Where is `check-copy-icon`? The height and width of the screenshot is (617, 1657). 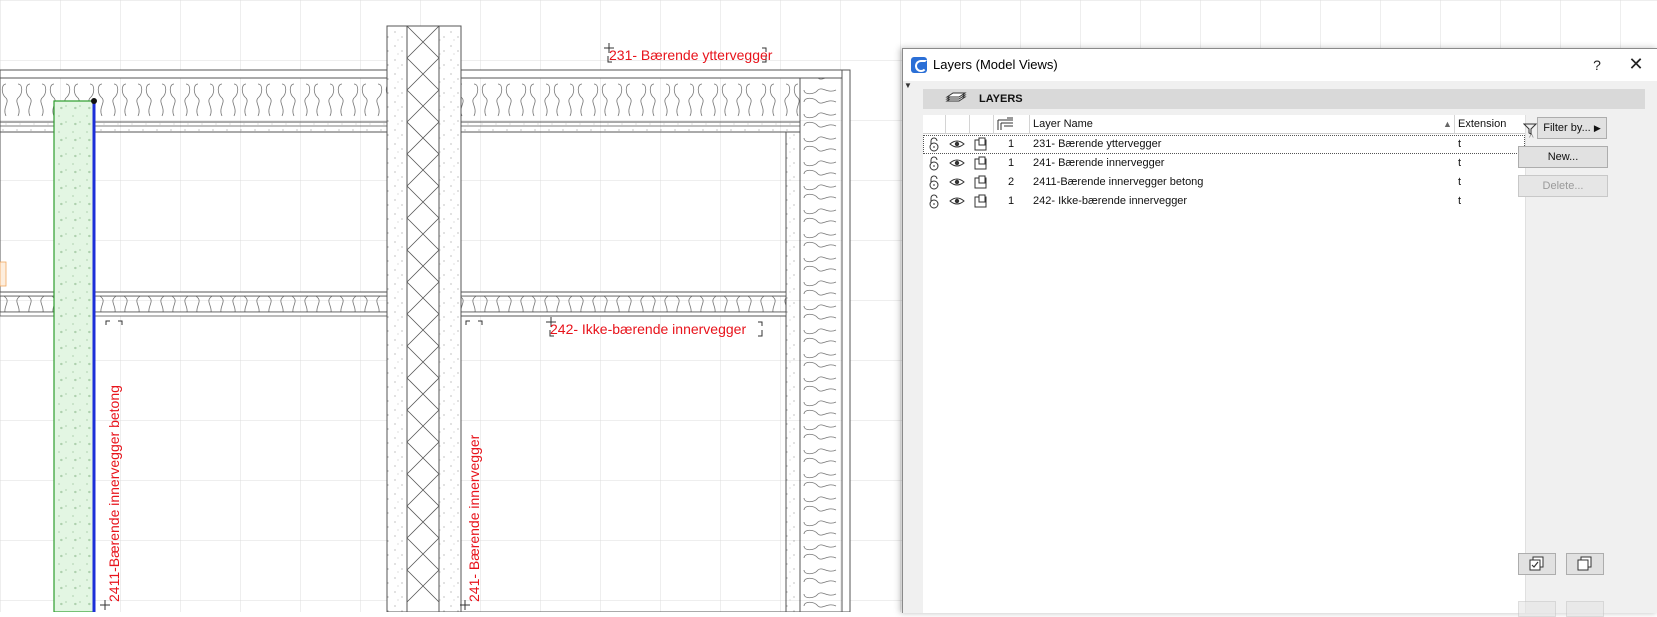
check-copy-icon is located at coordinates (1536, 563).